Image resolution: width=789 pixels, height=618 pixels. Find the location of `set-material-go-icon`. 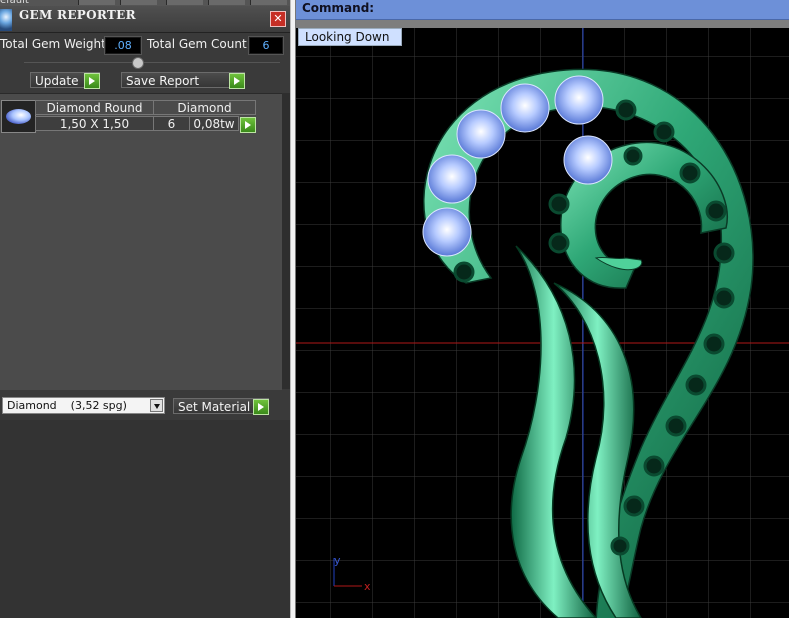

set-material-go-icon is located at coordinates (261, 407).